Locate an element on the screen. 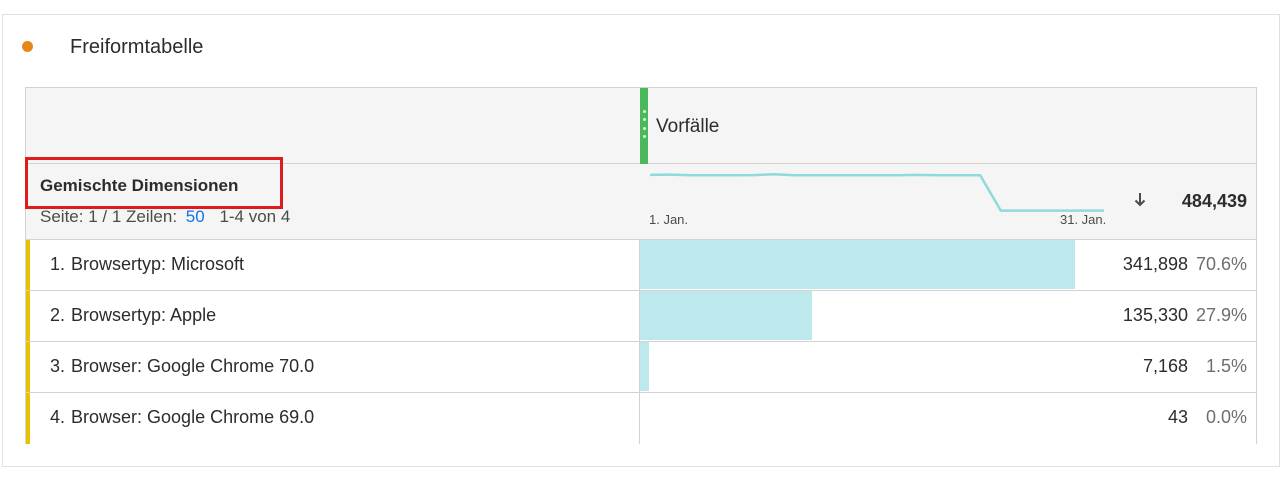 This screenshot has height=489, width=1283. rows-label: Zeilen: is located at coordinates (152, 216).